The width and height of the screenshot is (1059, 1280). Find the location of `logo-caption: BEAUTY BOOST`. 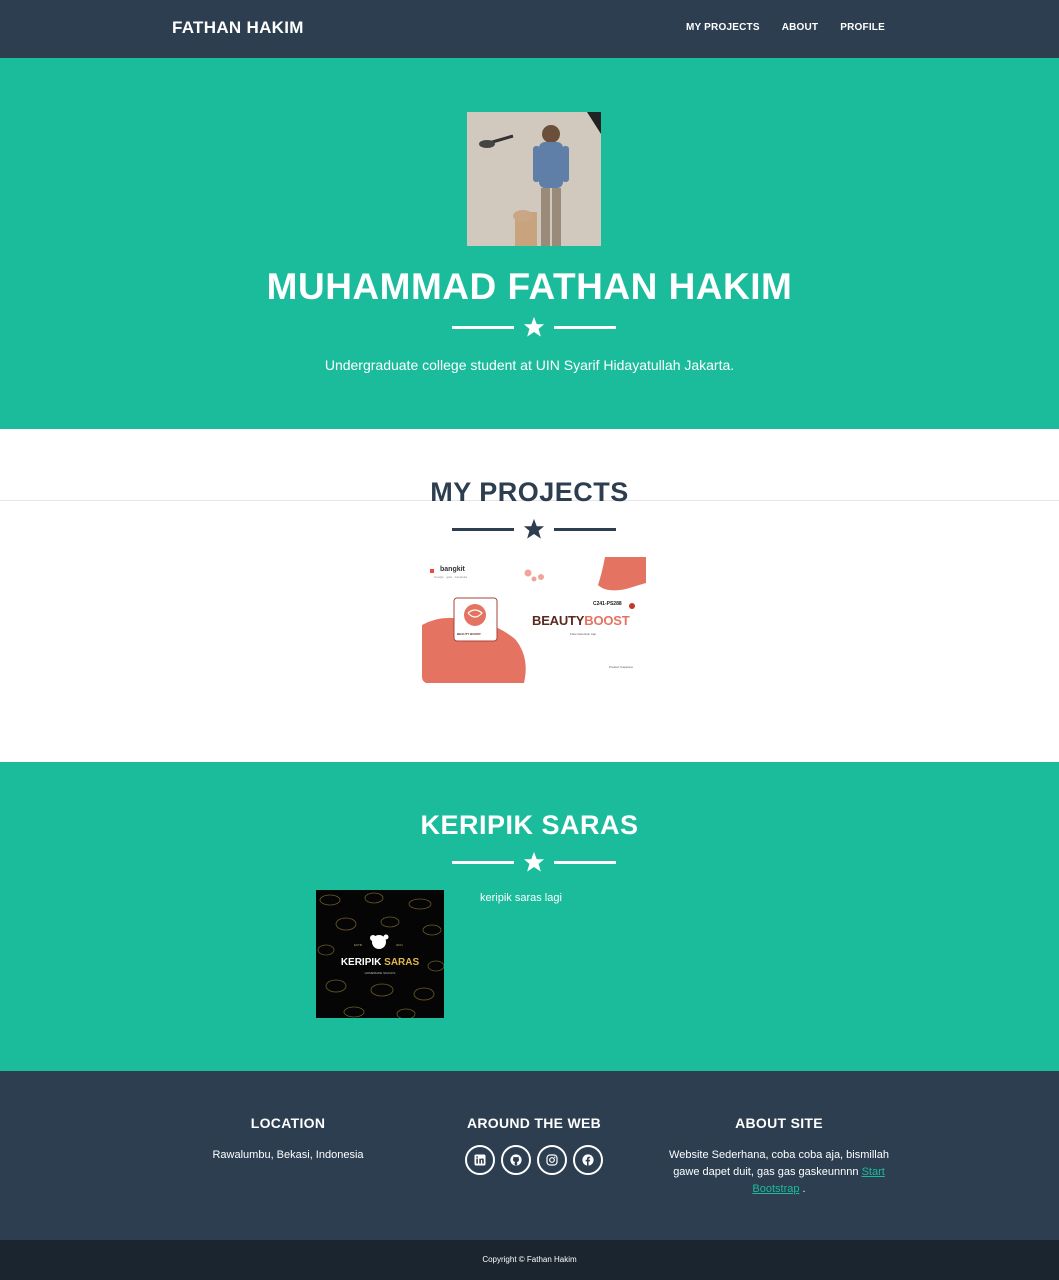

logo-caption: BEAUTY BOOST is located at coordinates (469, 634).